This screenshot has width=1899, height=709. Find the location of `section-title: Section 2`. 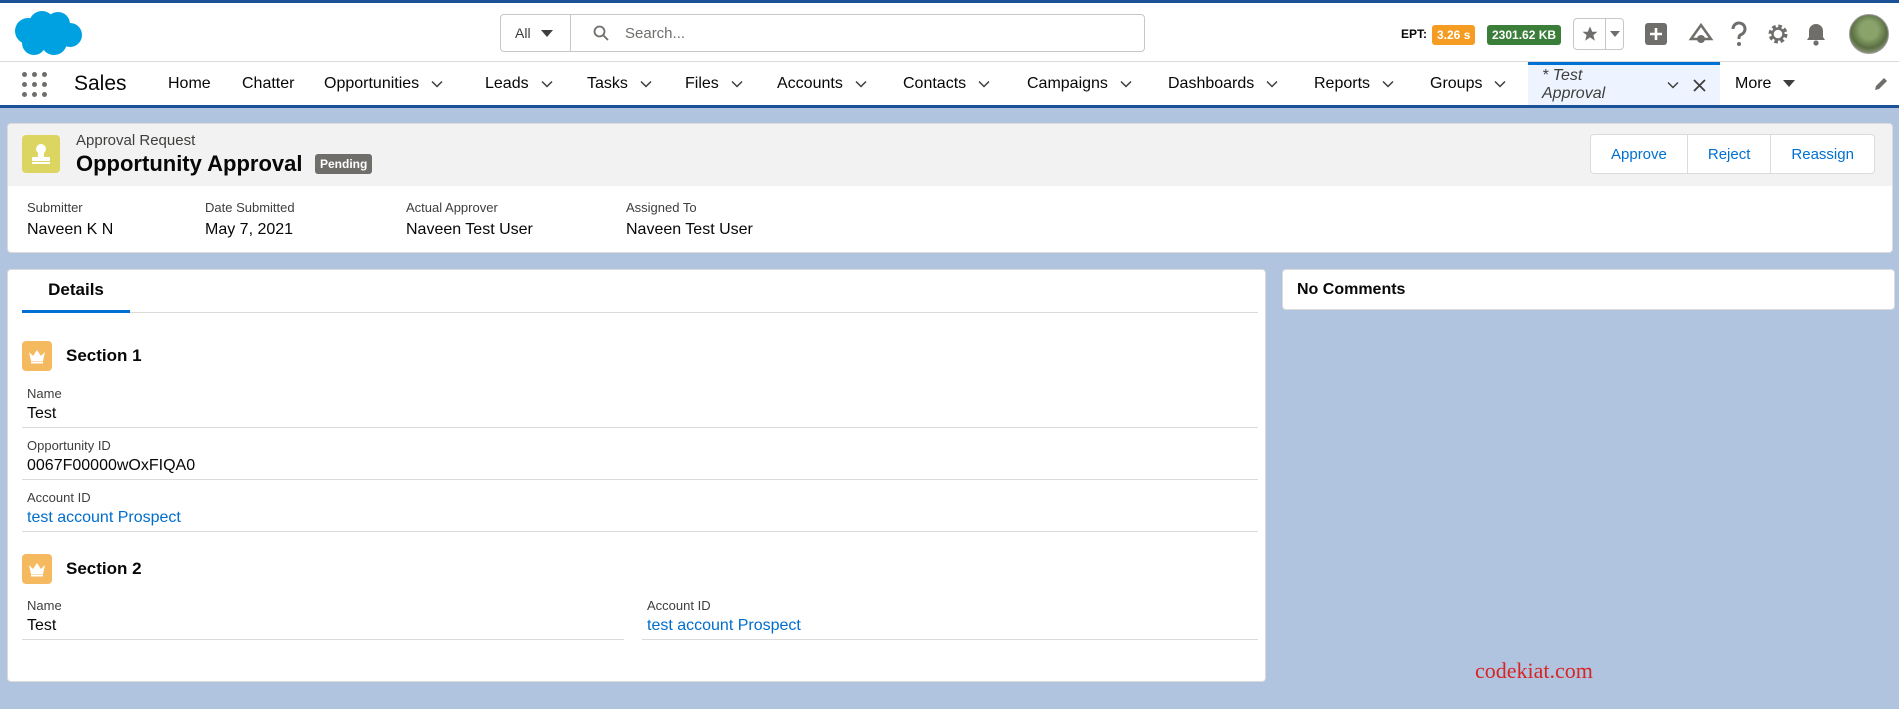

section-title: Section 2 is located at coordinates (104, 568).